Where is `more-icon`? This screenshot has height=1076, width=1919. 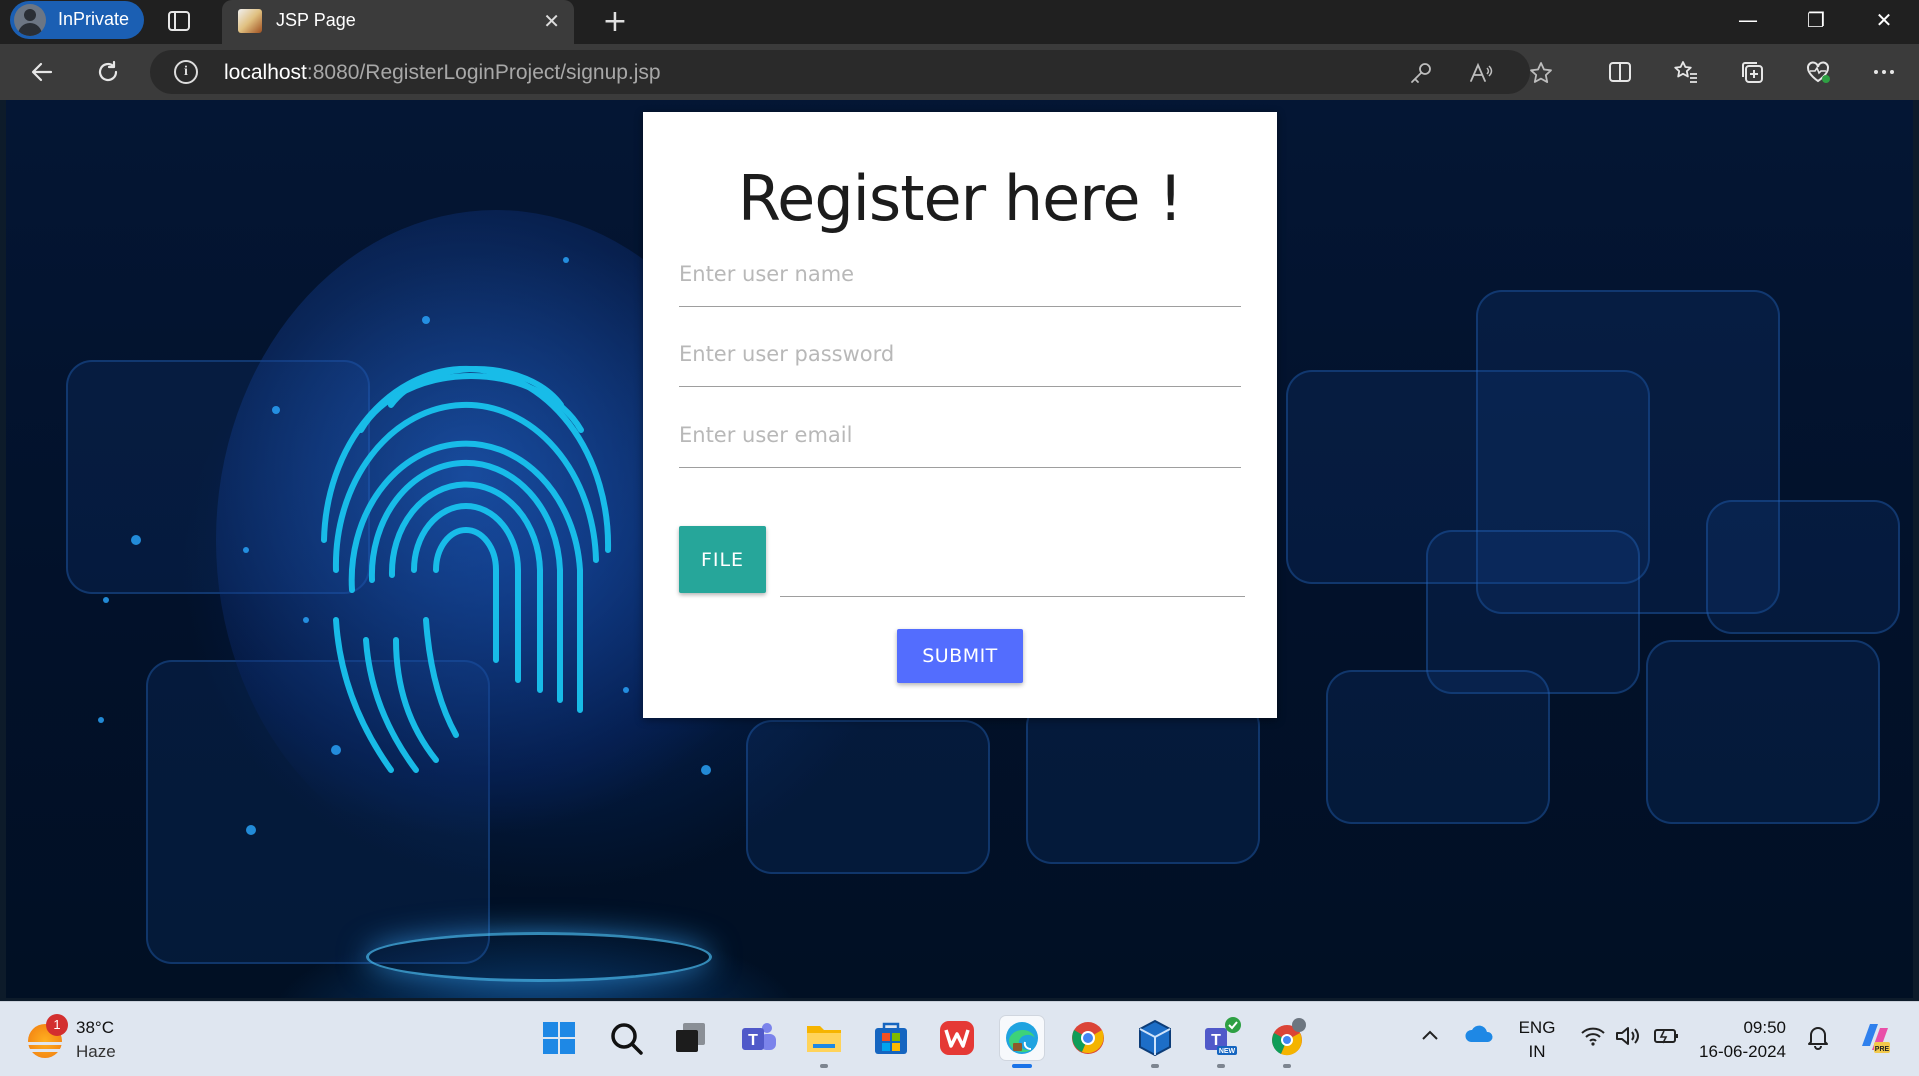
more-icon is located at coordinates (1884, 72).